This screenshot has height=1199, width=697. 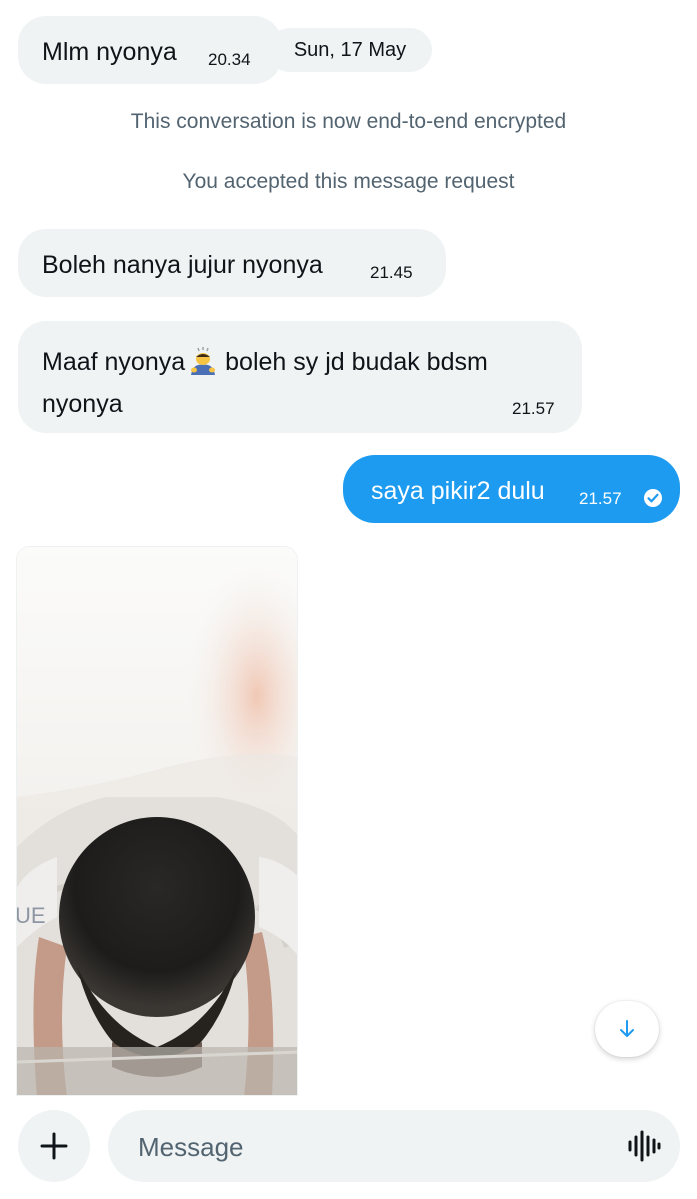 What do you see at coordinates (109, 52) in the screenshot?
I see `message-text: Mlm nyonya` at bounding box center [109, 52].